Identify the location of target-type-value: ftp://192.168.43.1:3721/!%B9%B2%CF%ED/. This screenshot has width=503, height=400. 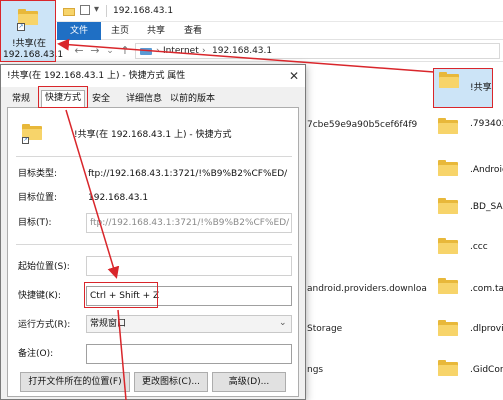
(188, 174).